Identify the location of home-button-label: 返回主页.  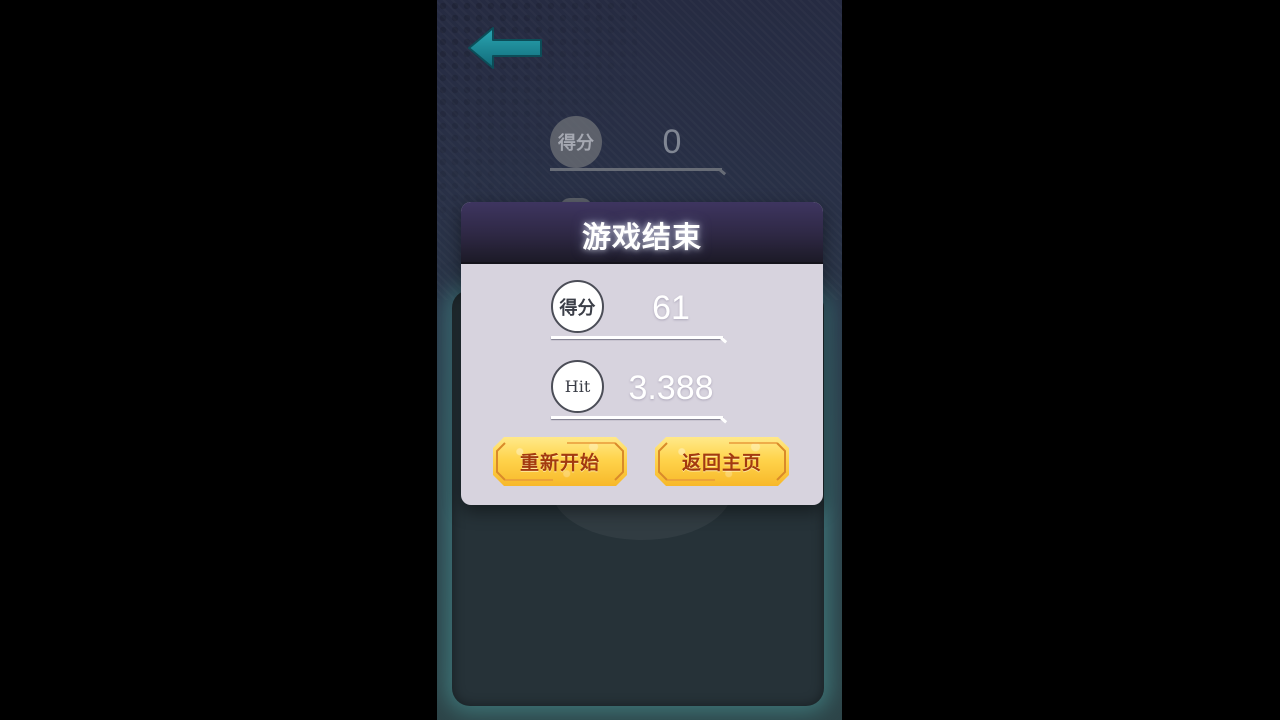
(721, 463).